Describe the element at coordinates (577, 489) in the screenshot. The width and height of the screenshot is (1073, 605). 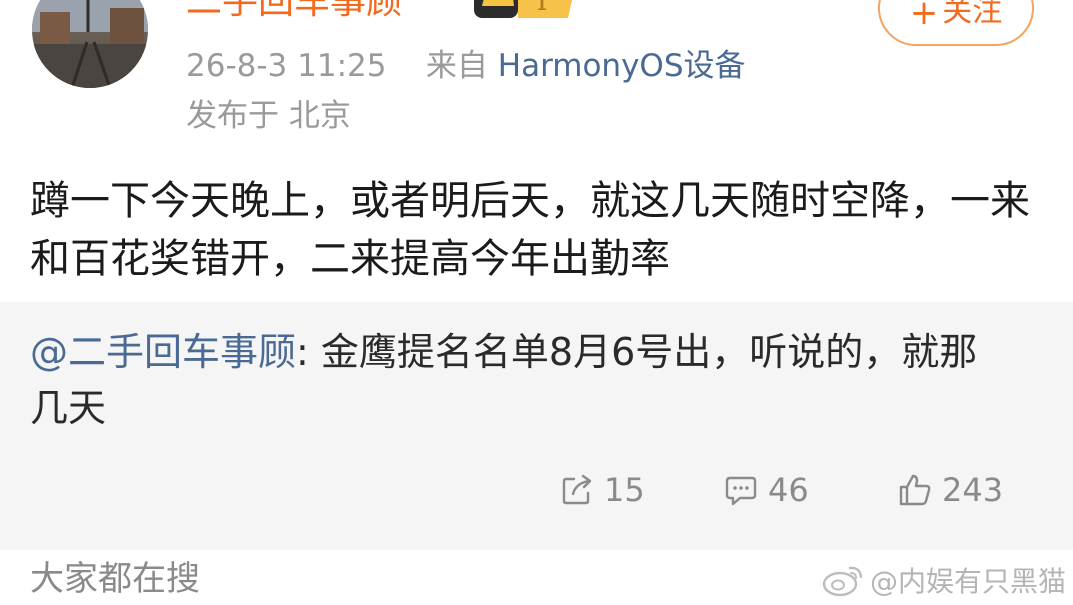
I see `repost-icon` at that location.